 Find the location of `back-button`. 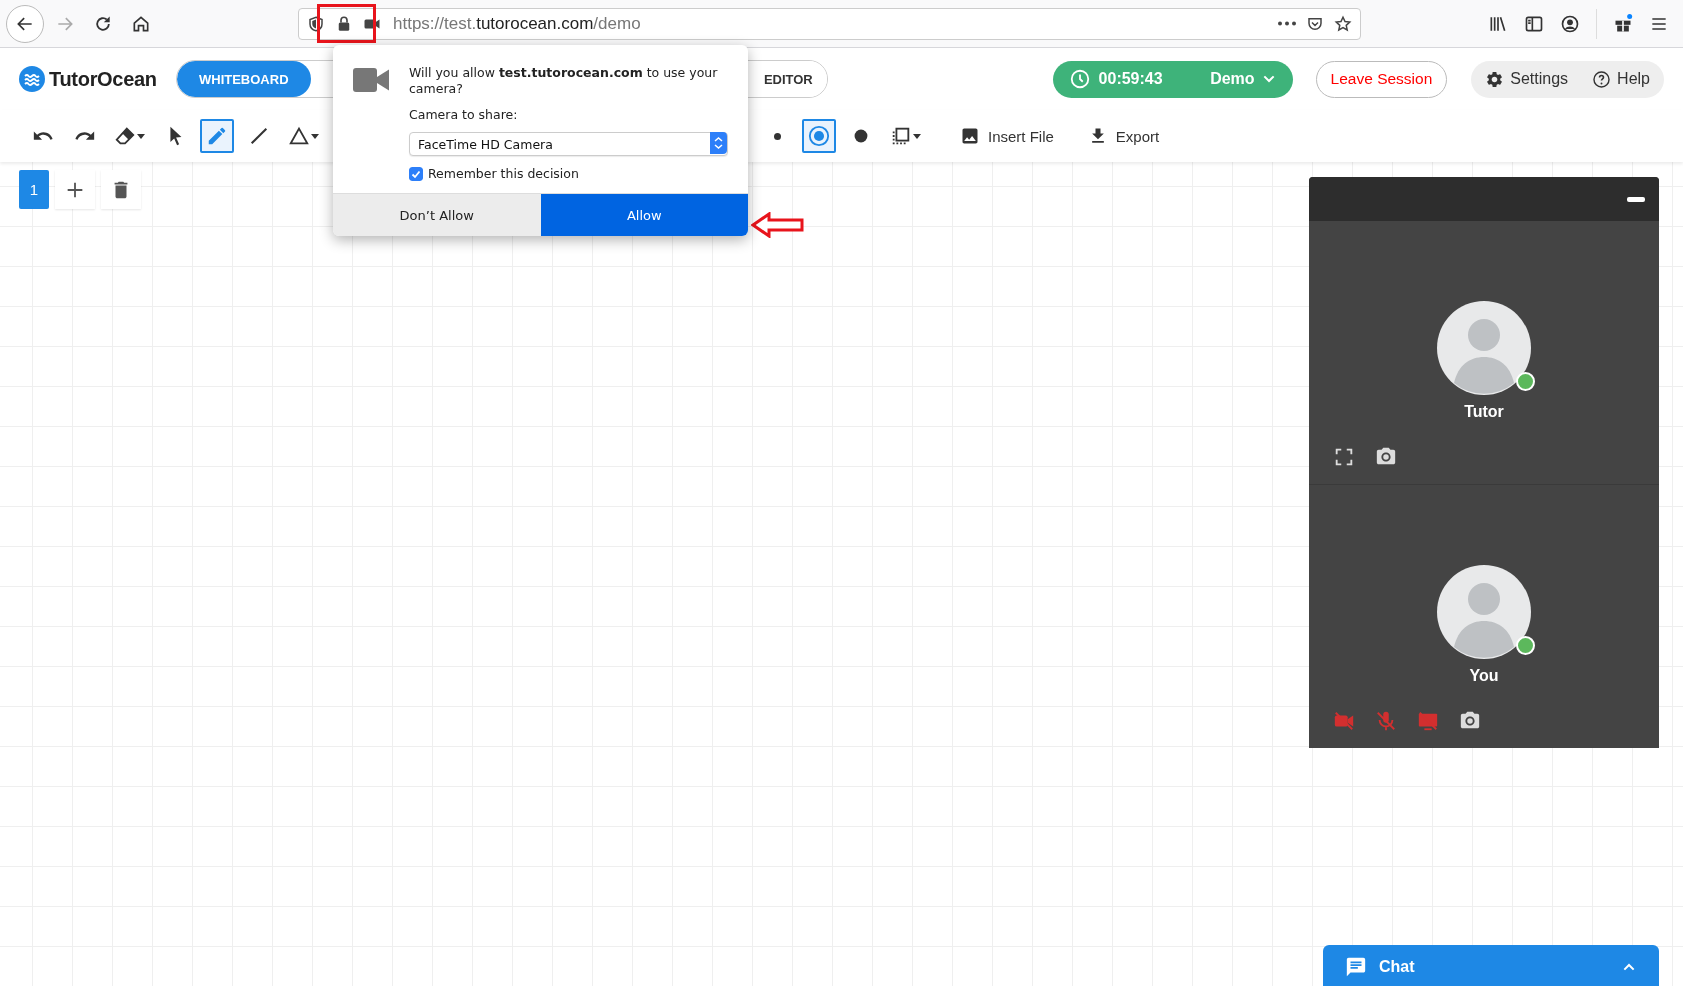

back-button is located at coordinates (25, 23).